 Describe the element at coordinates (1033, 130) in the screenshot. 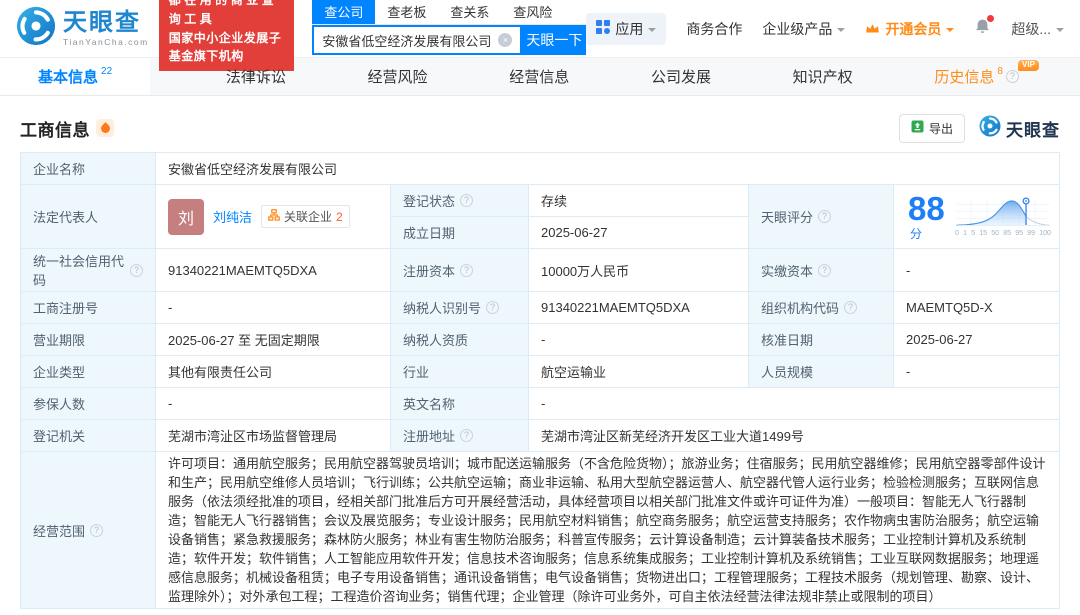

I see `watermark-label: 天眼查` at that location.